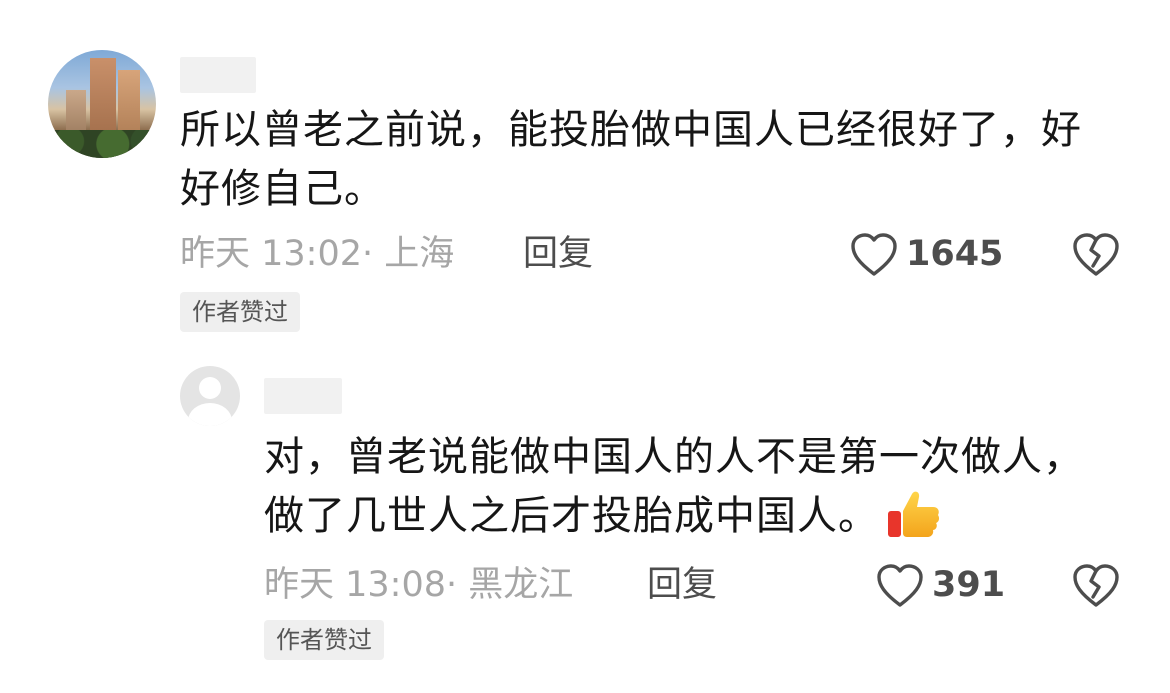 This screenshot has width=1170, height=693. Describe the element at coordinates (271, 254) in the screenshot. I see `comment-time: 昨天 13:02` at that location.